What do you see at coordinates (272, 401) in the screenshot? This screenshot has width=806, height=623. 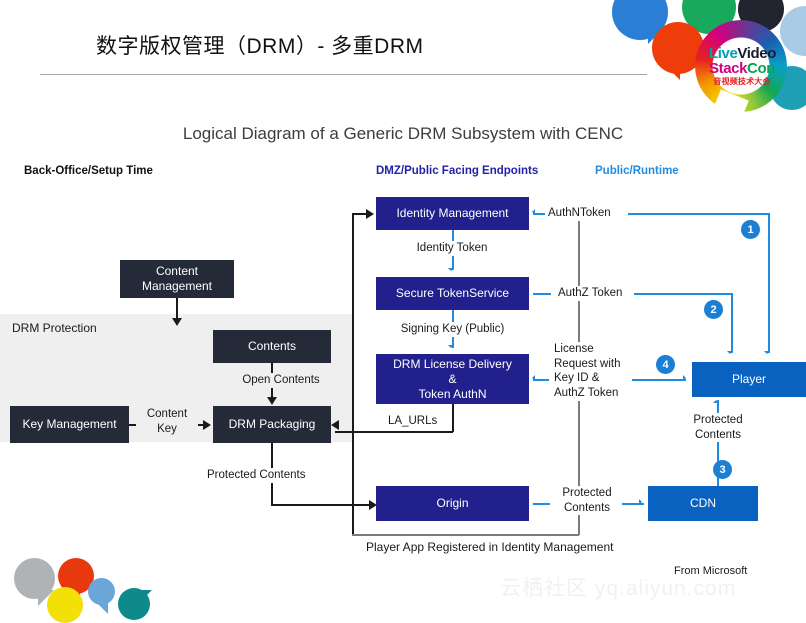 I see `edge-arrow-contents-down` at bounding box center [272, 401].